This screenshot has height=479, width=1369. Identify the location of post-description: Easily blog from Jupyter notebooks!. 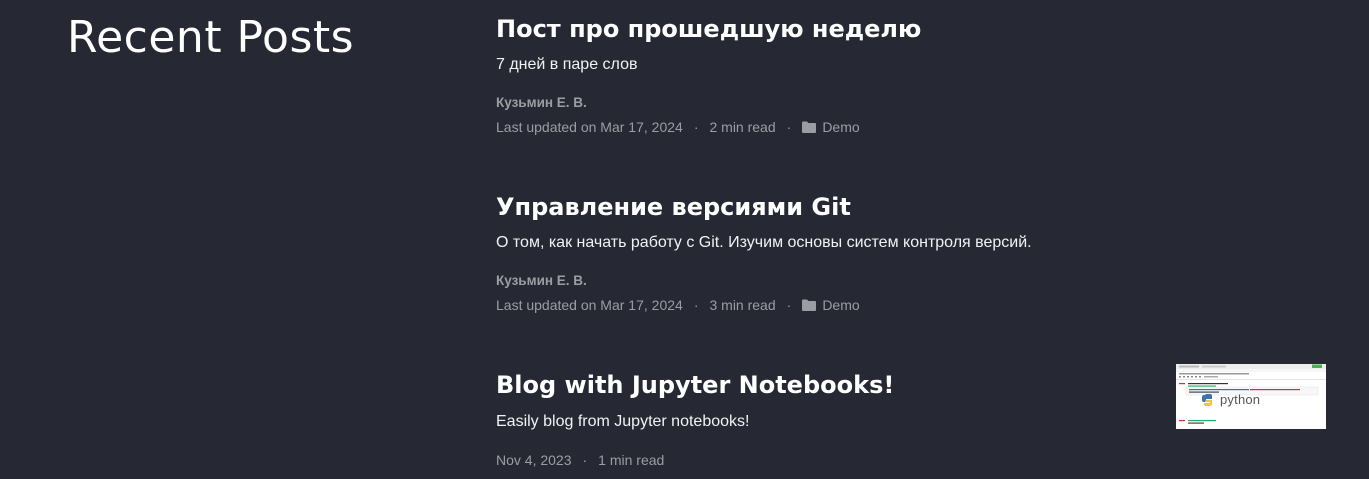
(623, 421).